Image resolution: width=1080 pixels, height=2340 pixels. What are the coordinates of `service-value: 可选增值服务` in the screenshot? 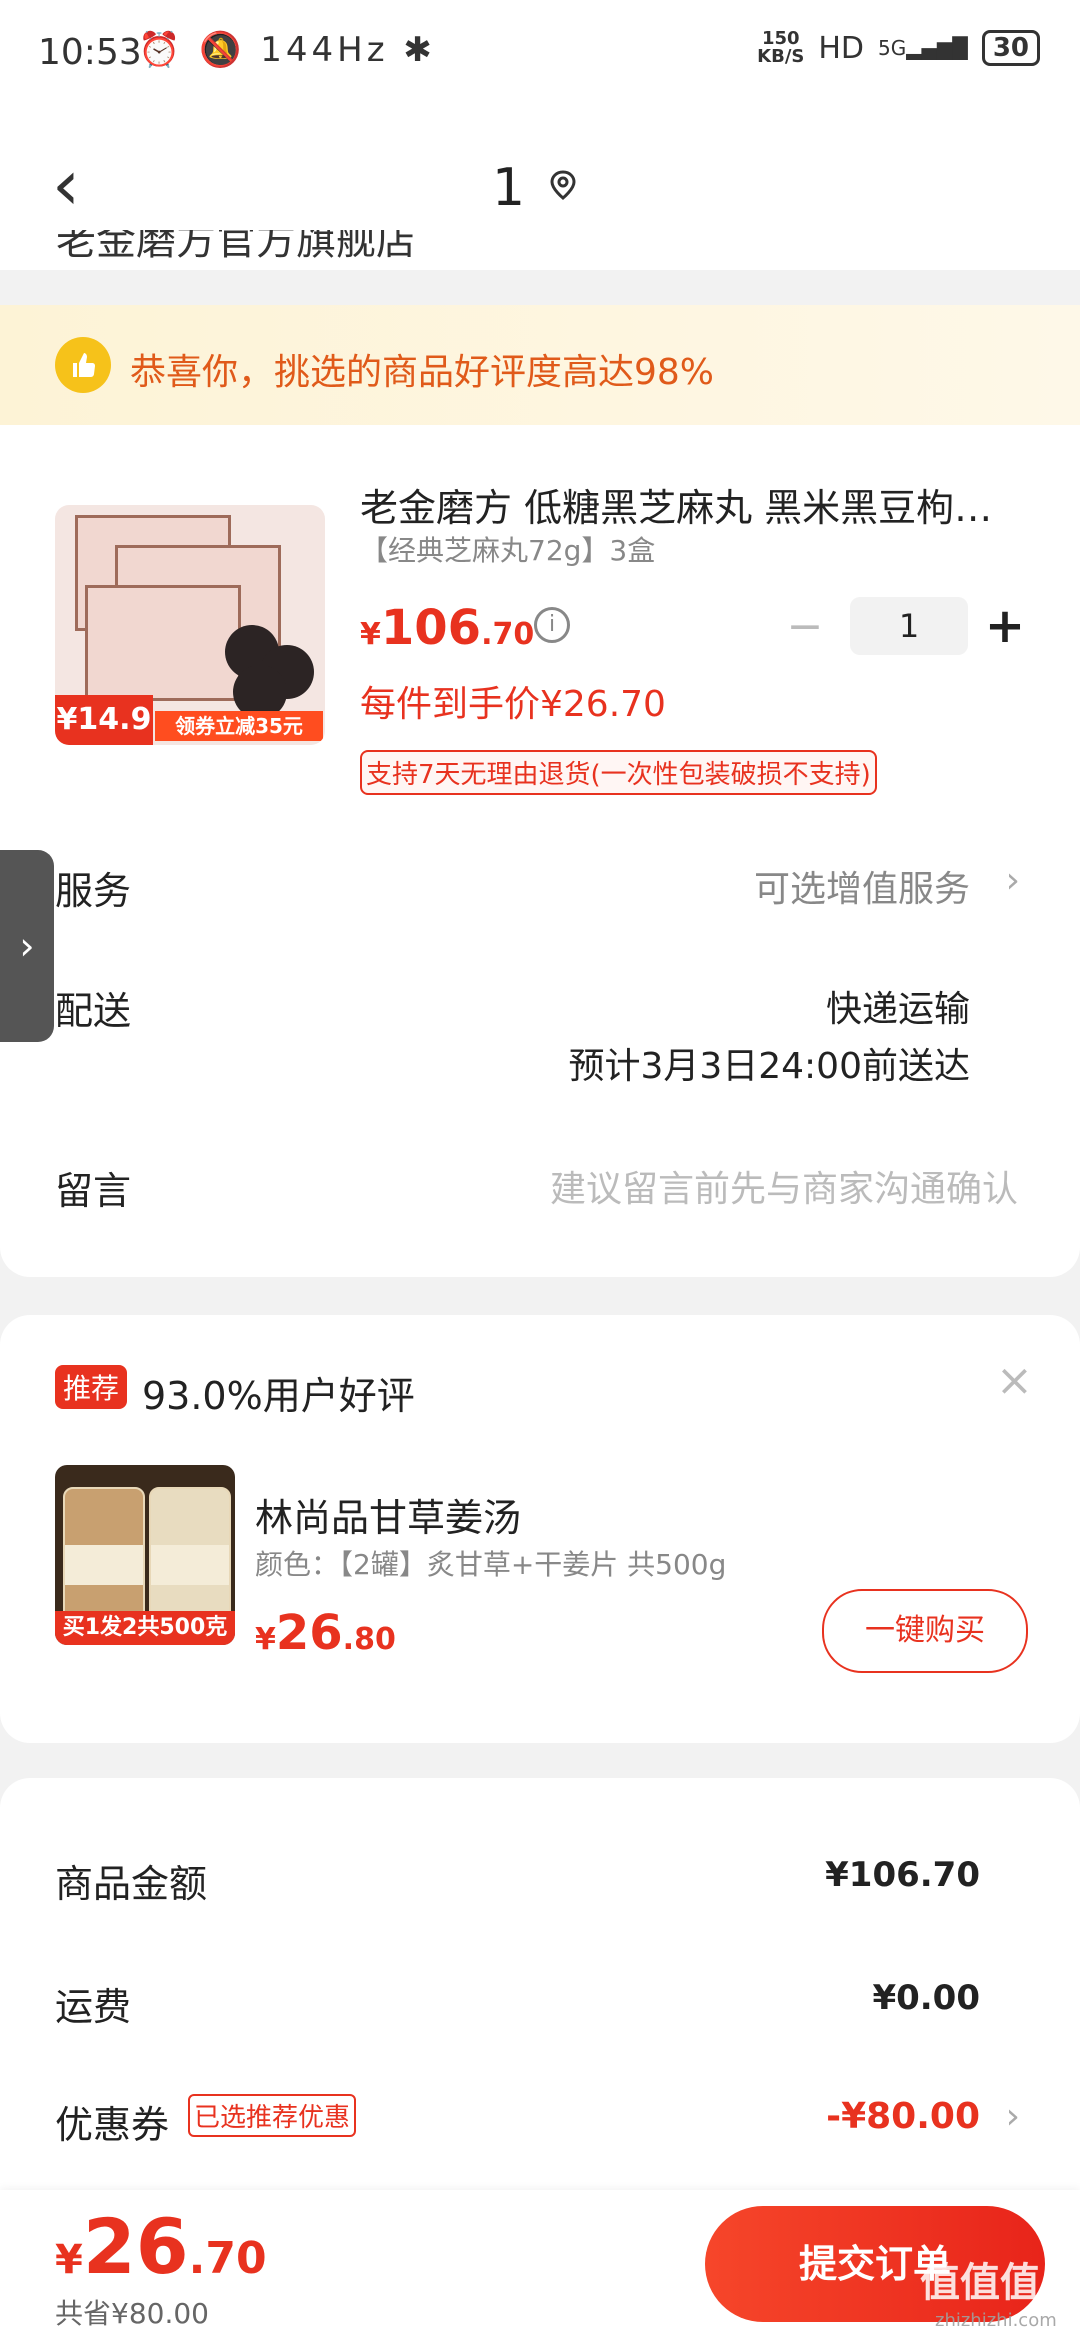 It's located at (862, 886).